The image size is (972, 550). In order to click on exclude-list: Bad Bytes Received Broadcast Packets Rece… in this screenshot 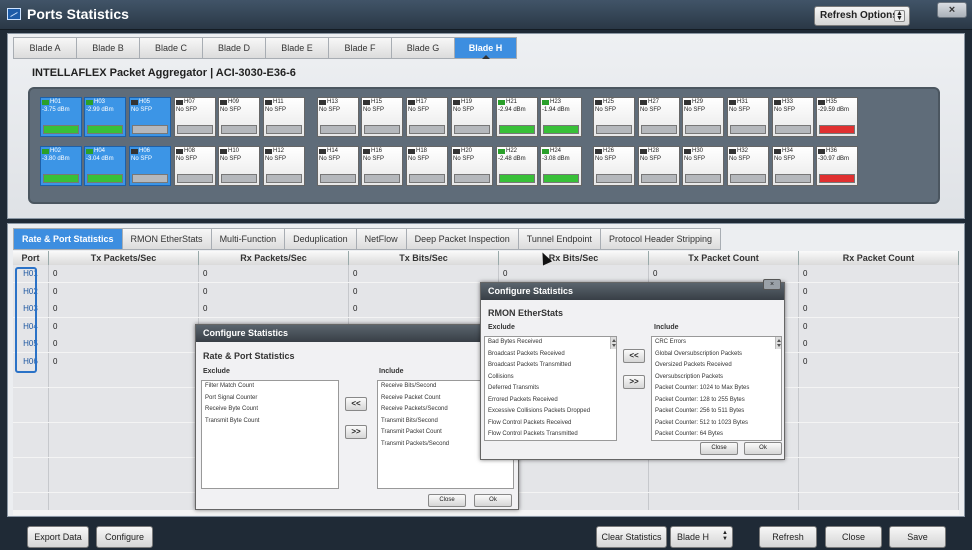, I will do `click(550, 388)`.